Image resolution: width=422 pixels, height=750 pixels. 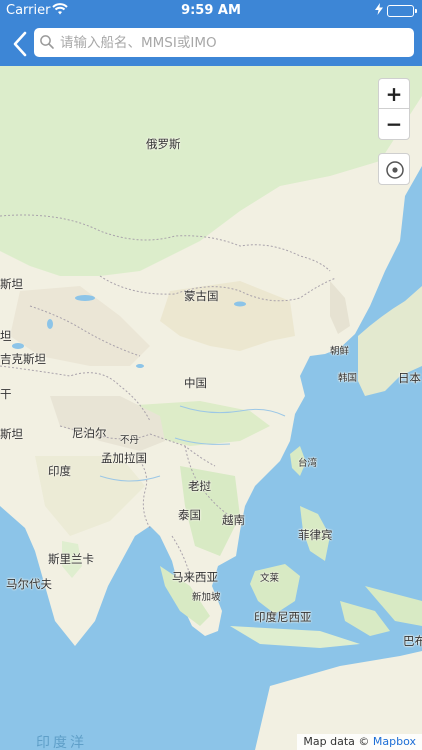 I want to click on label-nepal: 尼泊尔, so click(x=89, y=433).